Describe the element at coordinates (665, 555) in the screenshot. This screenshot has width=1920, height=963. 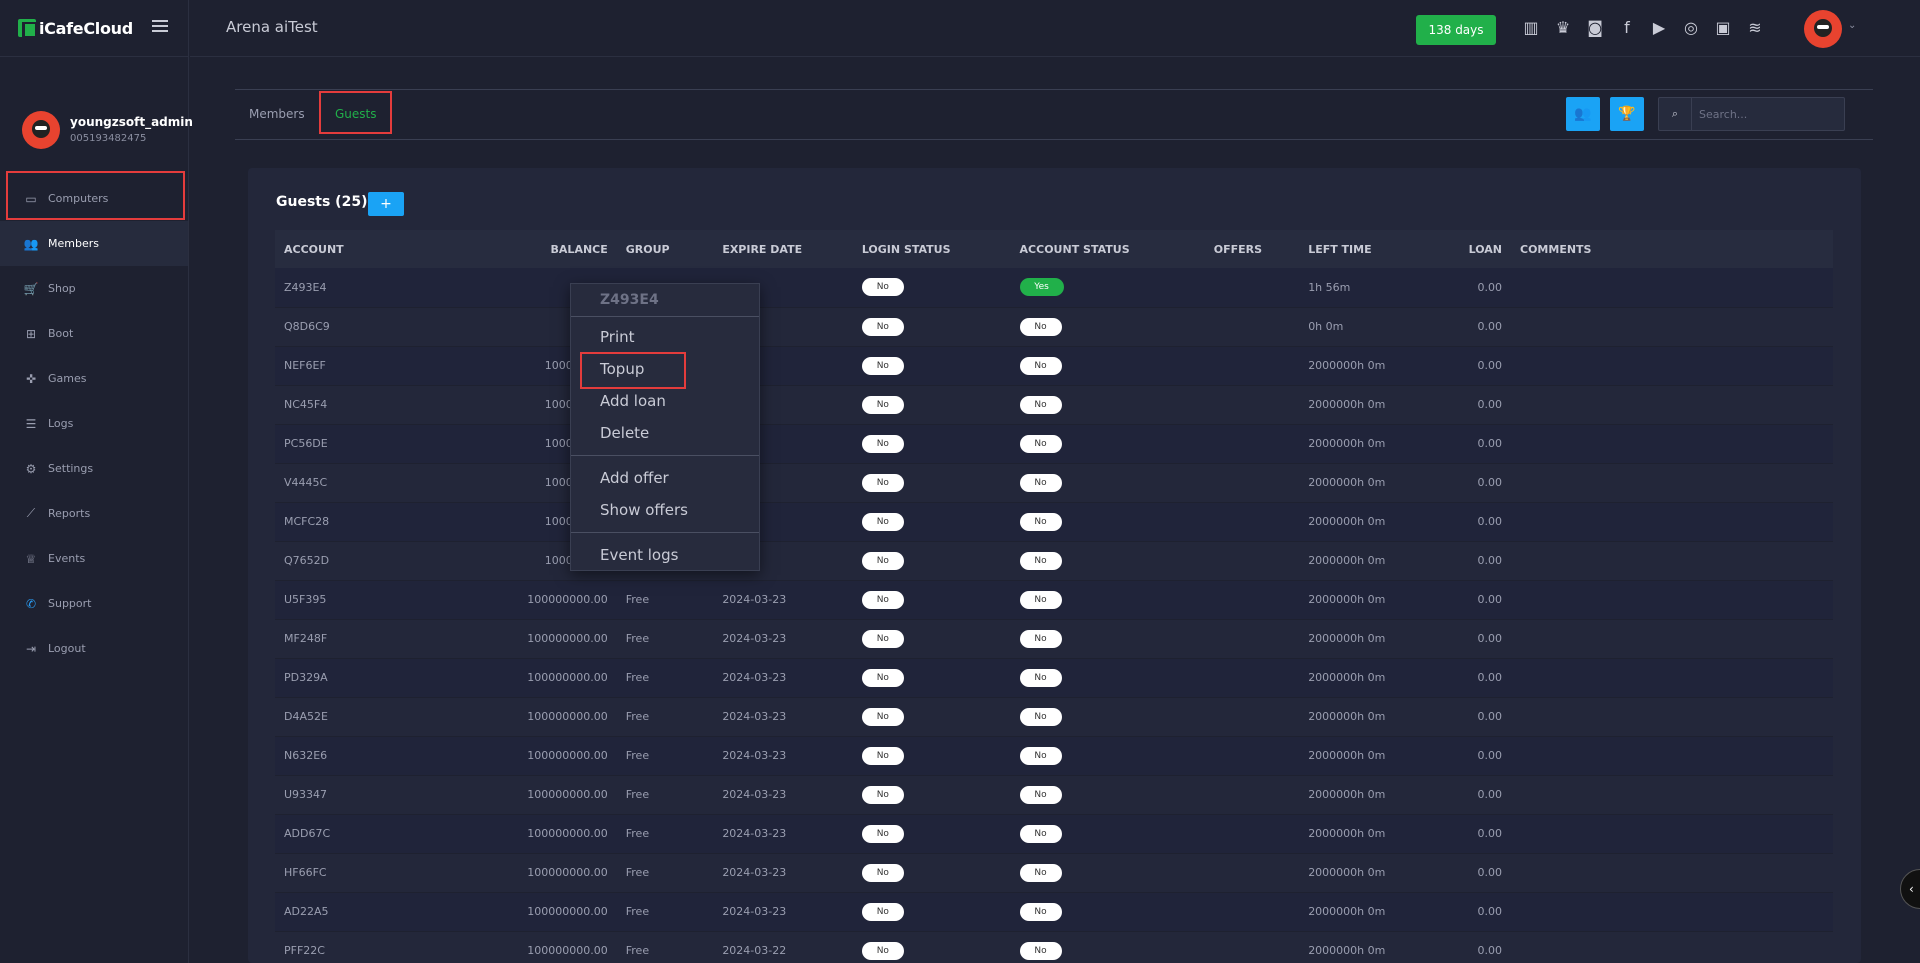
I see `context-menu-item-event-logs: Event logs` at that location.